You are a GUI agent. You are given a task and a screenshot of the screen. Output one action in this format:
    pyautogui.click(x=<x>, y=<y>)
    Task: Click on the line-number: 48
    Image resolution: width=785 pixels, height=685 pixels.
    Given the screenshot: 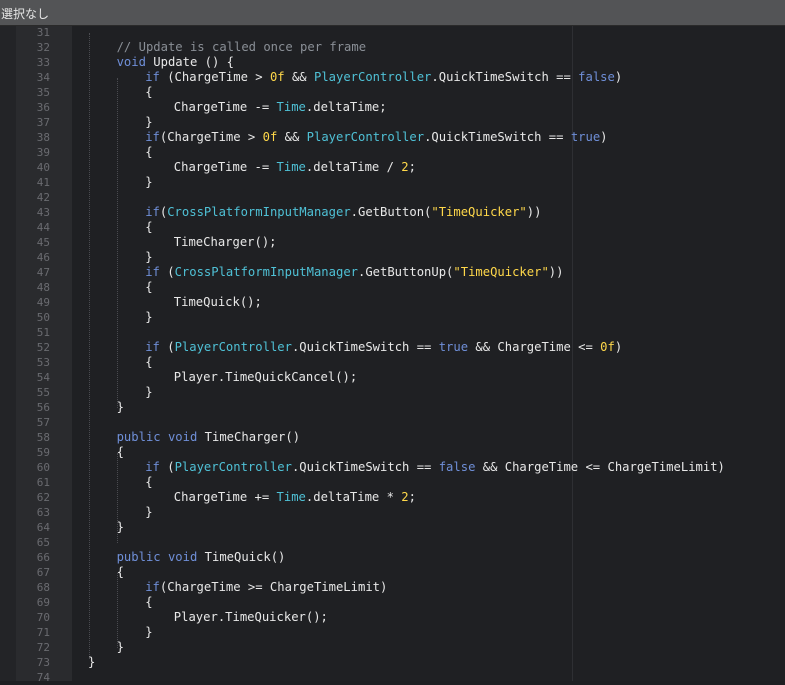 What is the action you would take?
    pyautogui.click(x=43, y=287)
    